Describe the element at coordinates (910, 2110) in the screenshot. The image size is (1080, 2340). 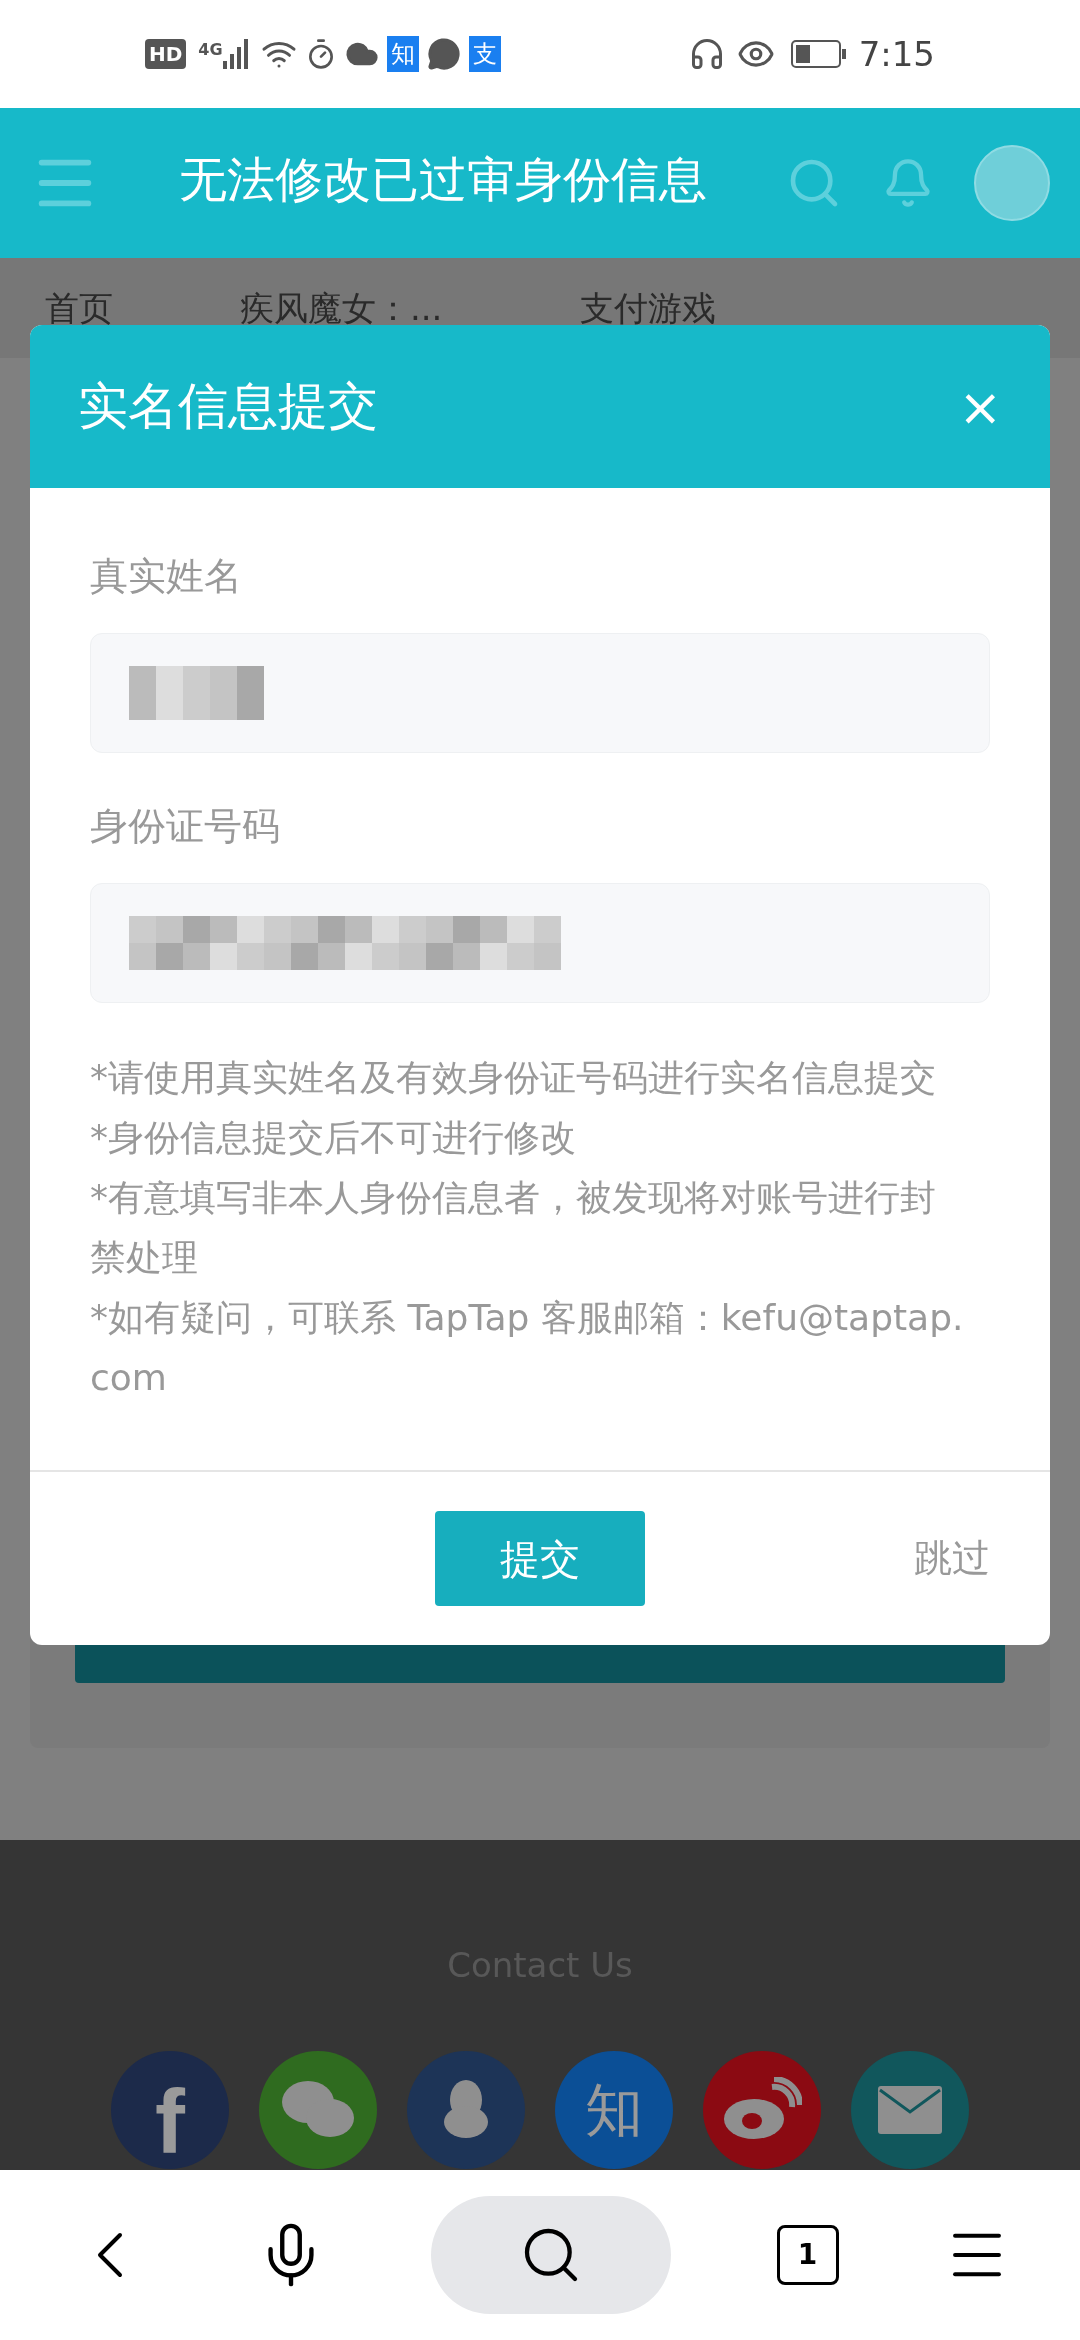
I see `mail-icon` at that location.